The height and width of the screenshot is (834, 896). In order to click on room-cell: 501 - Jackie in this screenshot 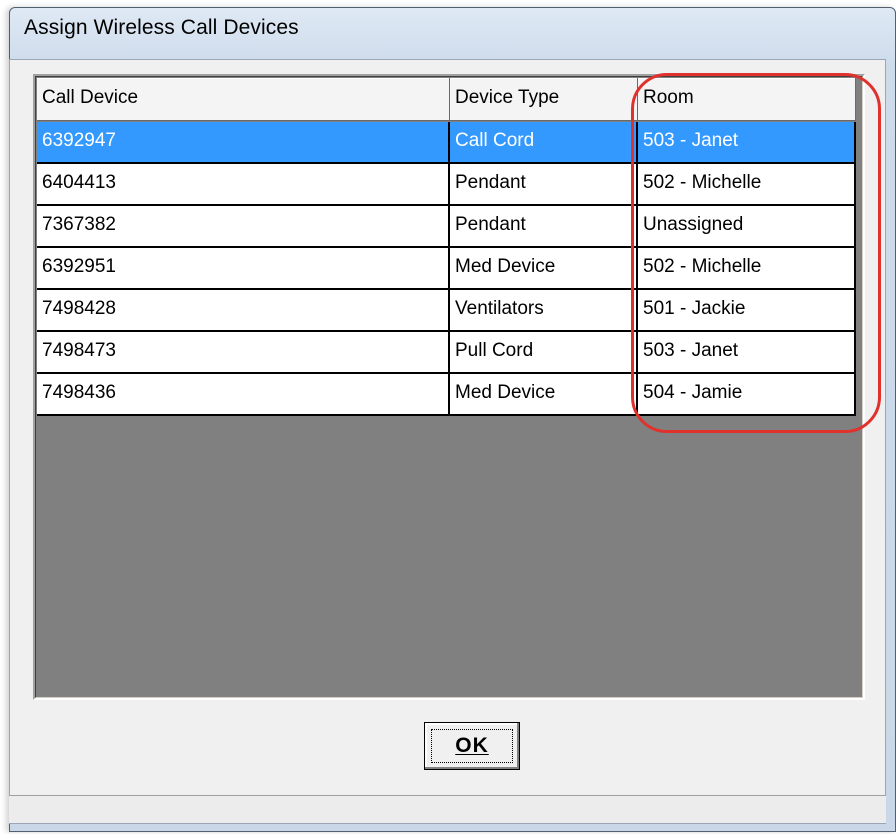, I will do `click(747, 311)`.